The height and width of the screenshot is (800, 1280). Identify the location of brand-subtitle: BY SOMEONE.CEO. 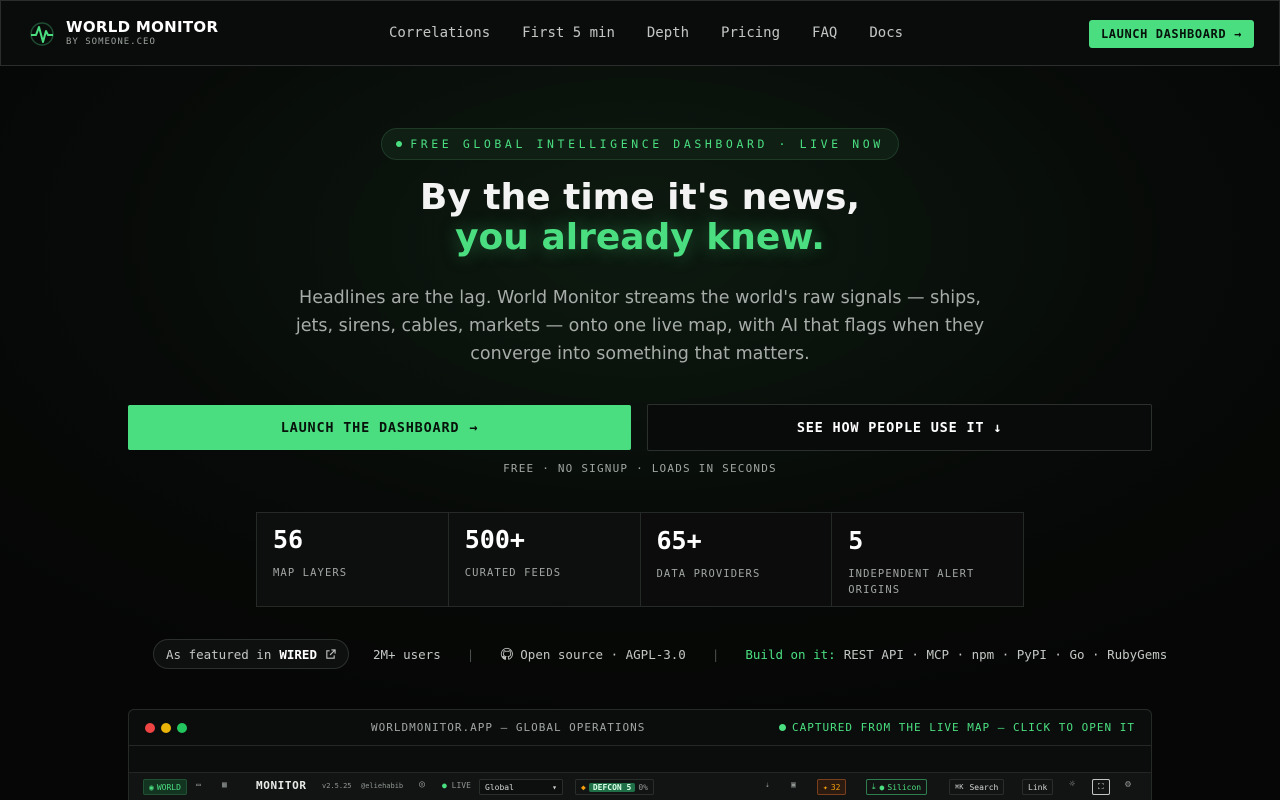
(111, 42).